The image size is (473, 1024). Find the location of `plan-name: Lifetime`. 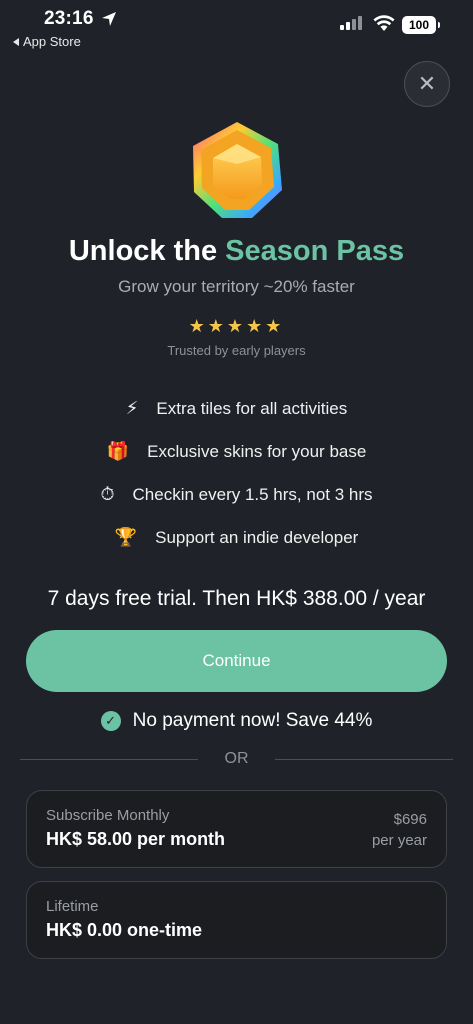

plan-name: Lifetime is located at coordinates (72, 906).